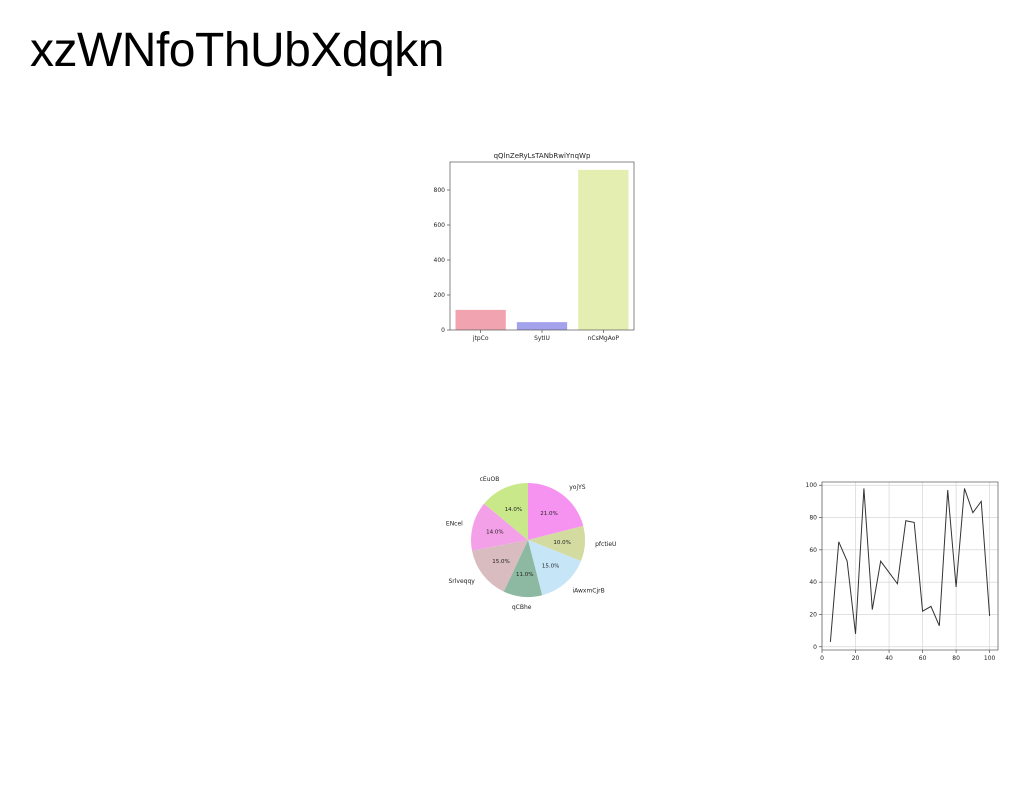 The image size is (1024, 788). I want to click on x-tick-label: 20, so click(856, 658).